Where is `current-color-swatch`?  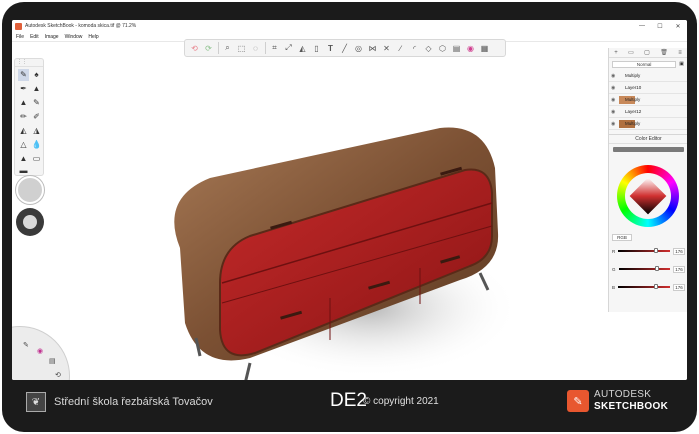
current-color-swatch is located at coordinates (30, 222).